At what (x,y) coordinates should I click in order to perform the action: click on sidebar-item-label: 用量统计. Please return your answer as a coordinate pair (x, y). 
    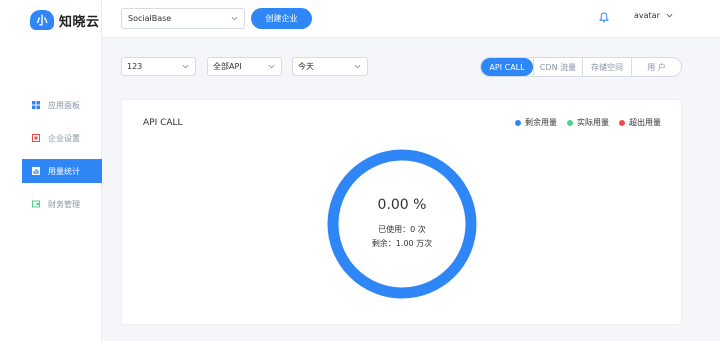
    Looking at the image, I should click on (64, 171).